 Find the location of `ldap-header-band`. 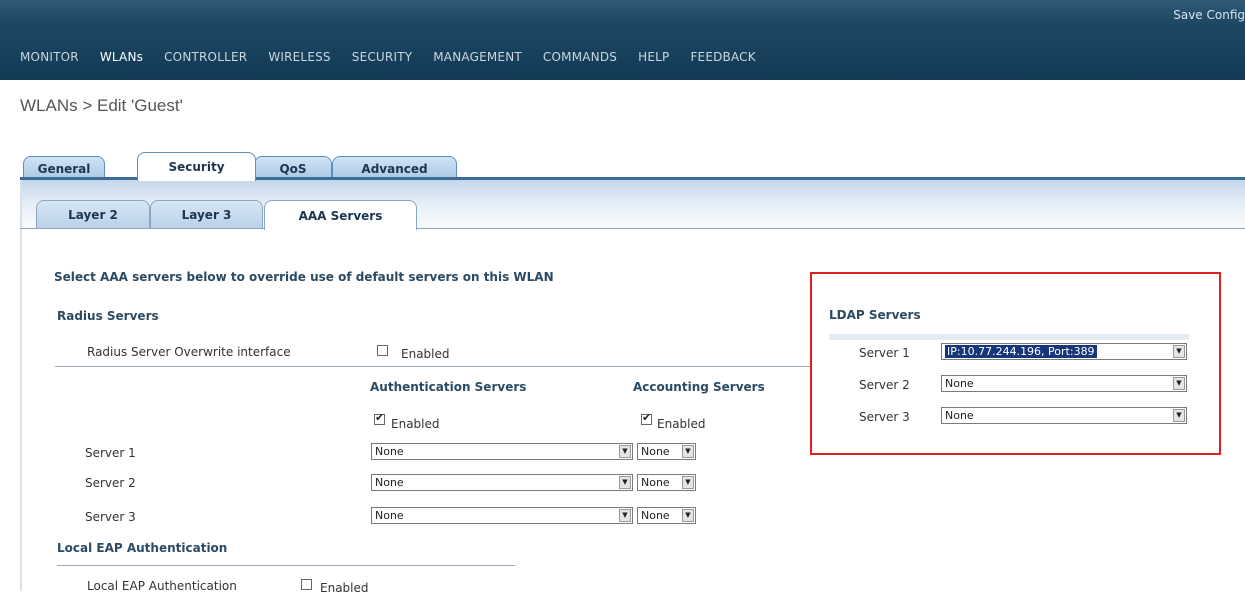

ldap-header-band is located at coordinates (1009, 337).